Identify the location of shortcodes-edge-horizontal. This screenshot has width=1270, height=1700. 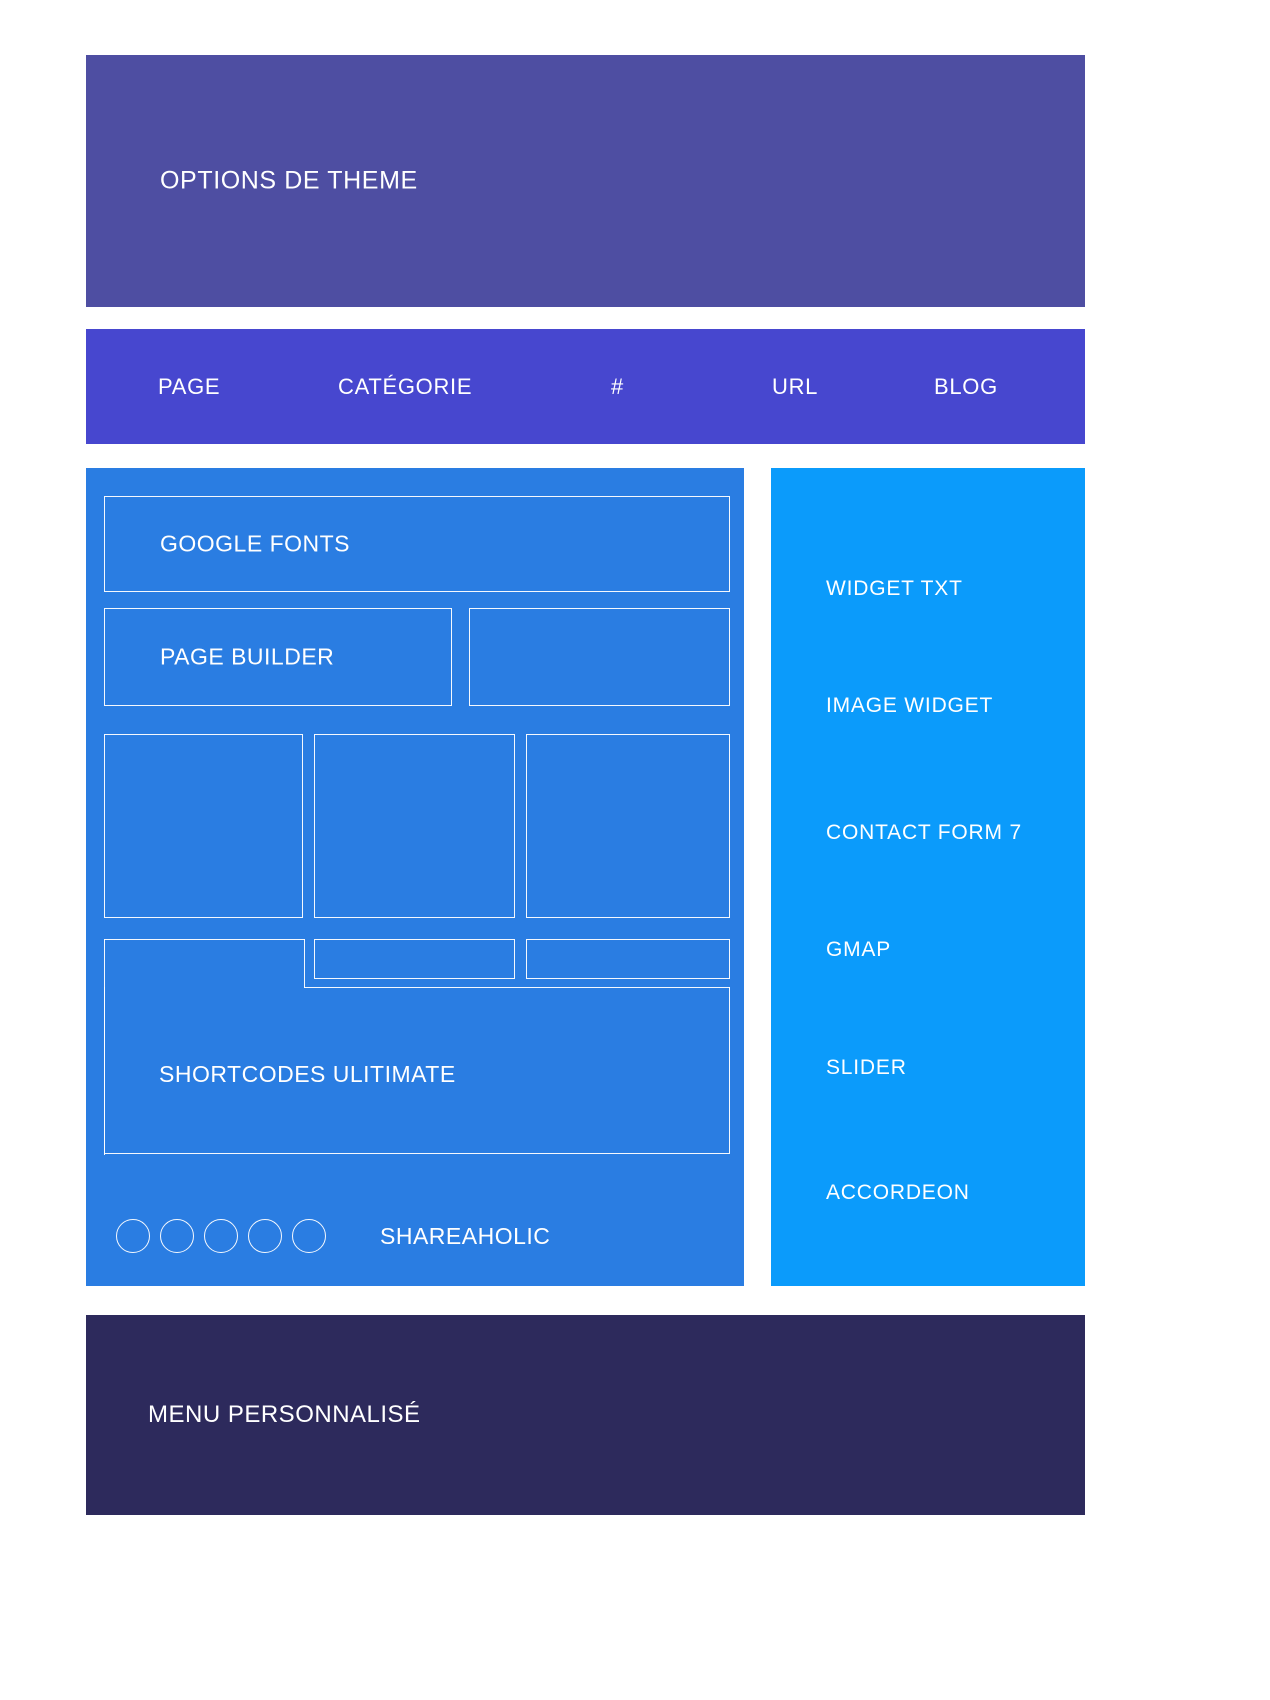
(517, 987).